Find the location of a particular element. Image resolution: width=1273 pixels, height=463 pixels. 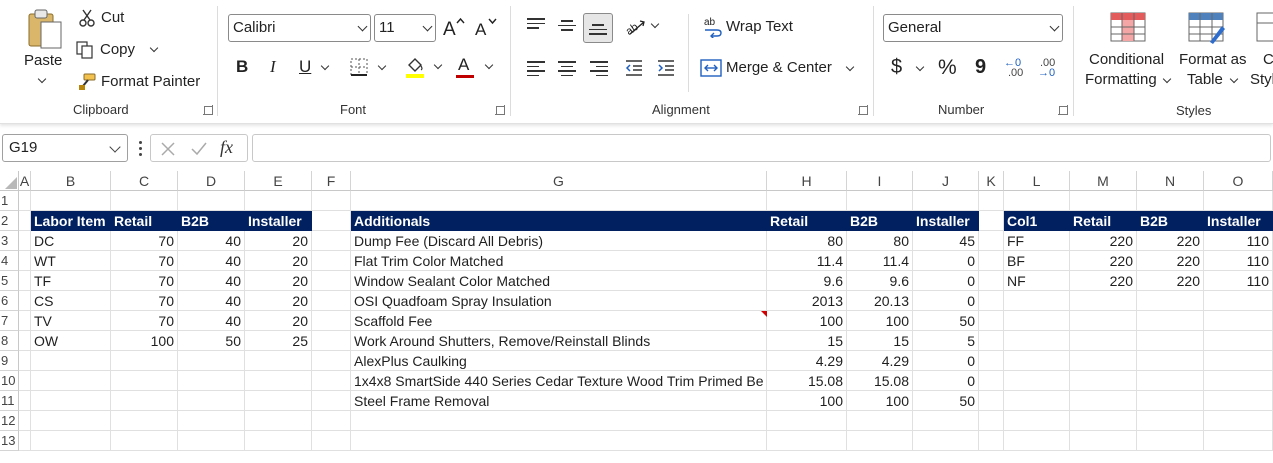

table-cell: 45 is located at coordinates (946, 241).